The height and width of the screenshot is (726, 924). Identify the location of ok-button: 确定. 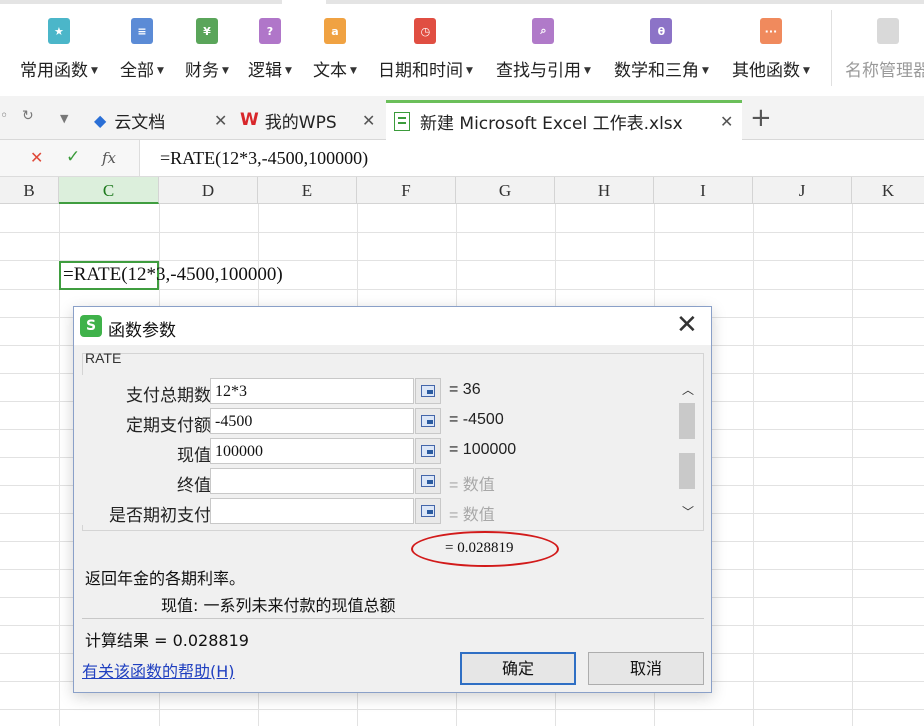
(518, 668).